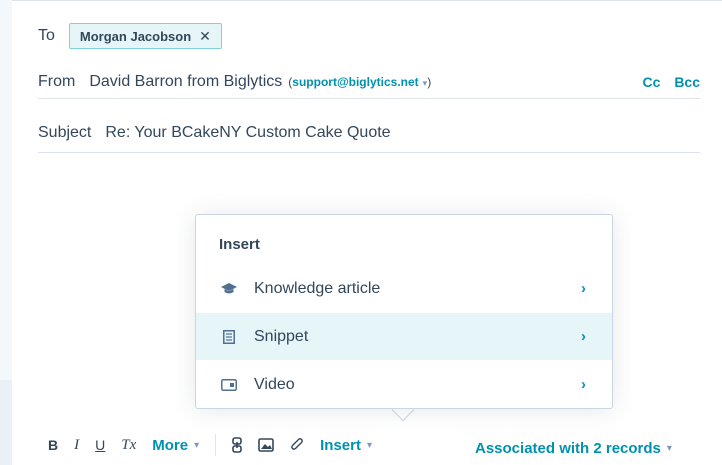  Describe the element at coordinates (128, 445) in the screenshot. I see `clear-formatting-button: Tx` at that location.